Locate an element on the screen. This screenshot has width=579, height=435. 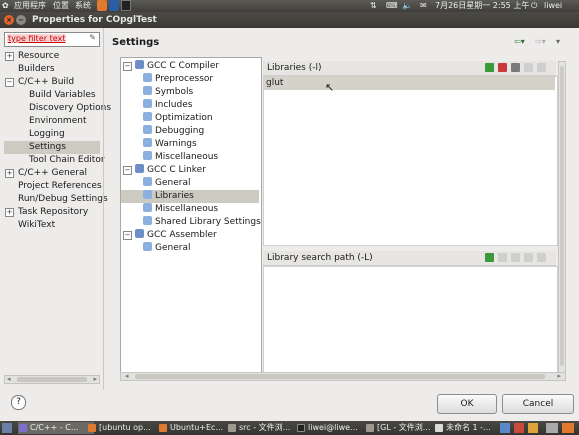
tool-preprocessor: Preprocessor is located at coordinates (178, 79).